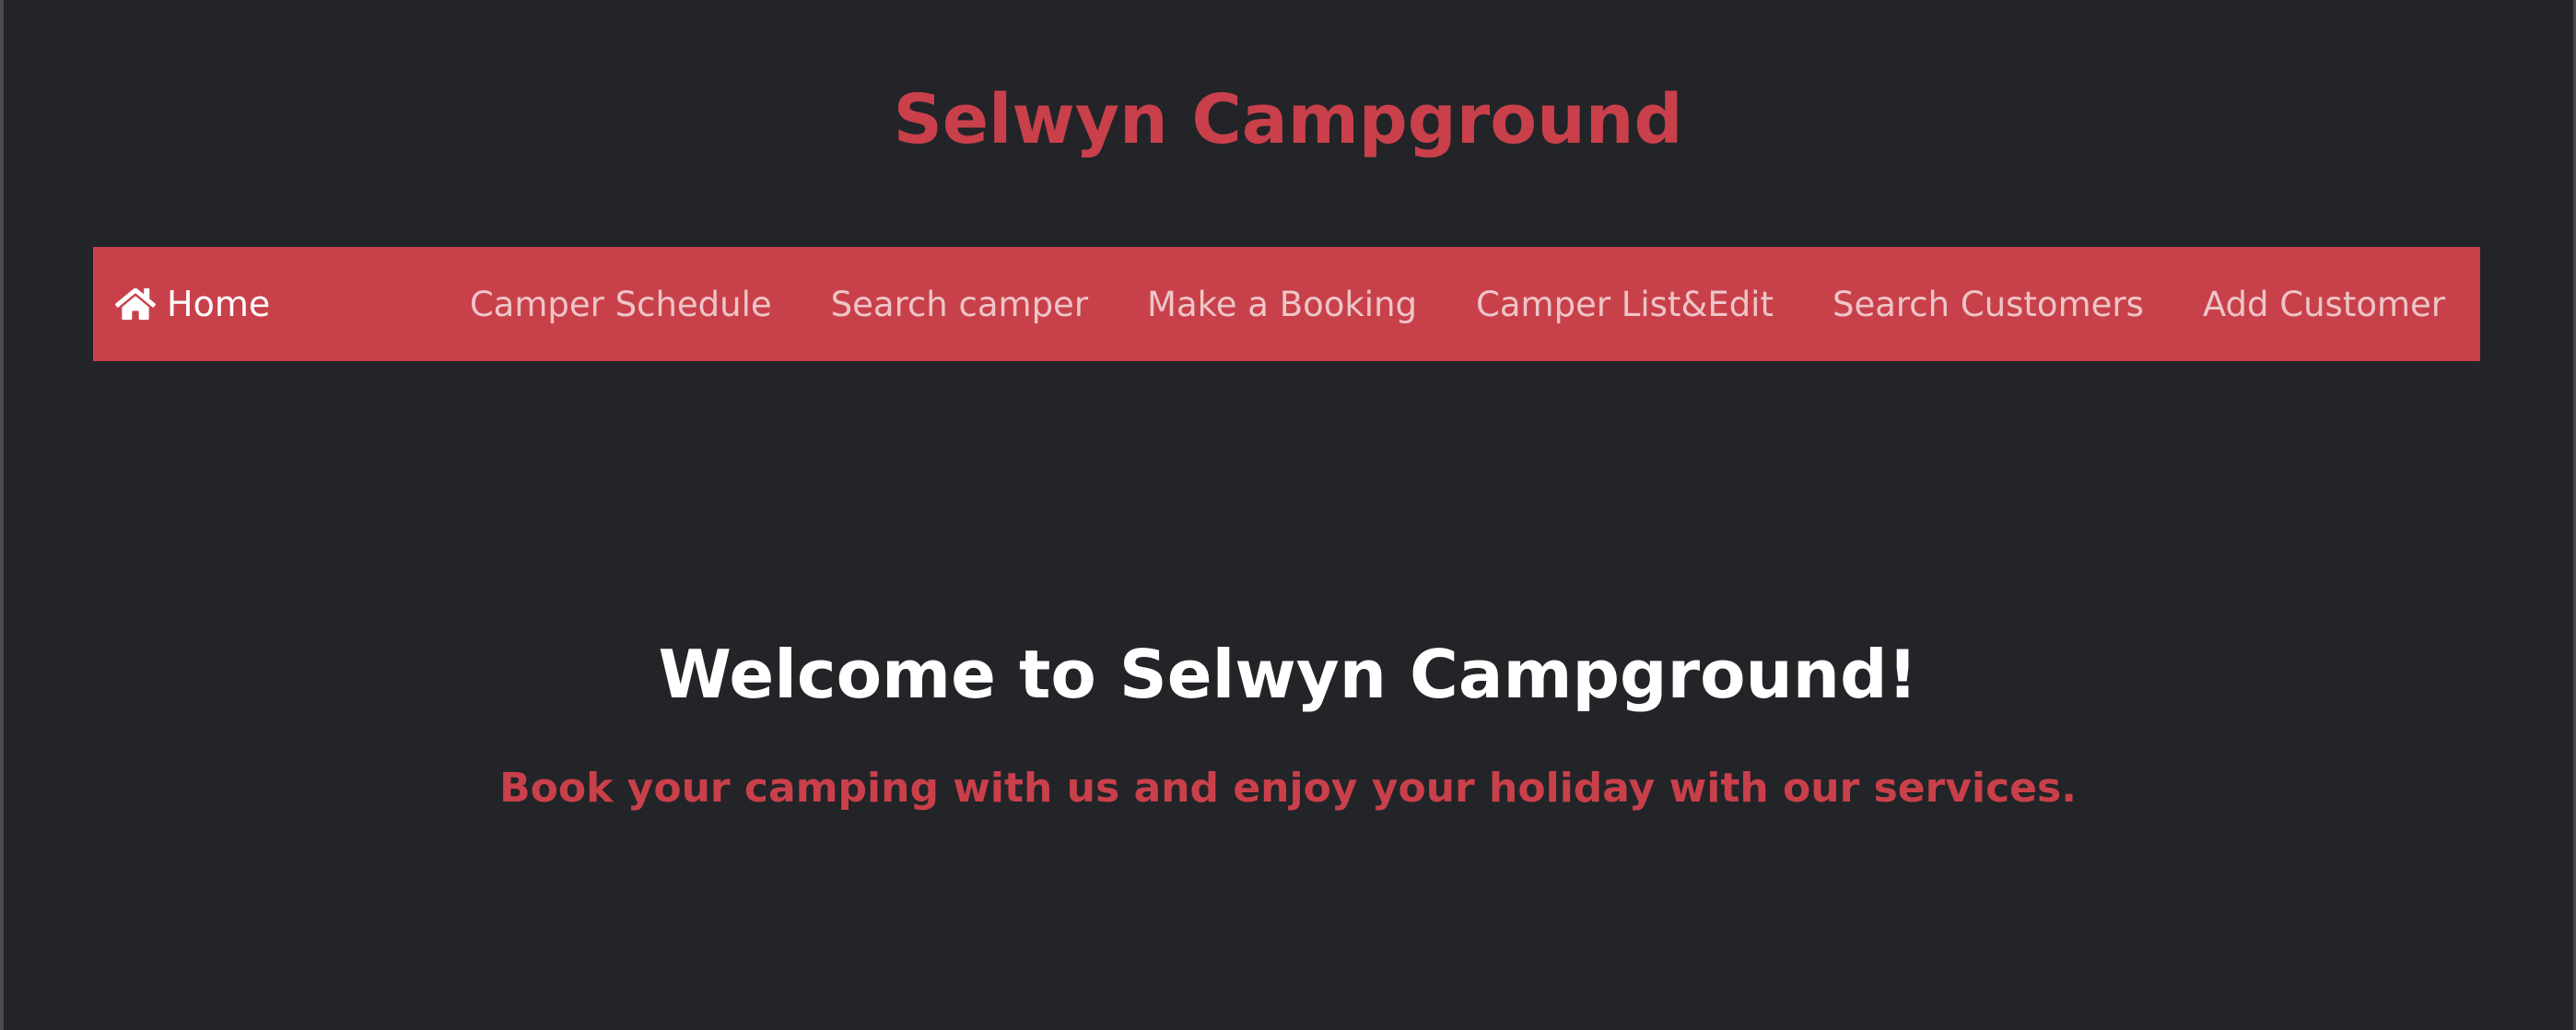 The width and height of the screenshot is (2576, 1030). I want to click on nav-link-make-booking: Make a Booking, so click(1282, 305).